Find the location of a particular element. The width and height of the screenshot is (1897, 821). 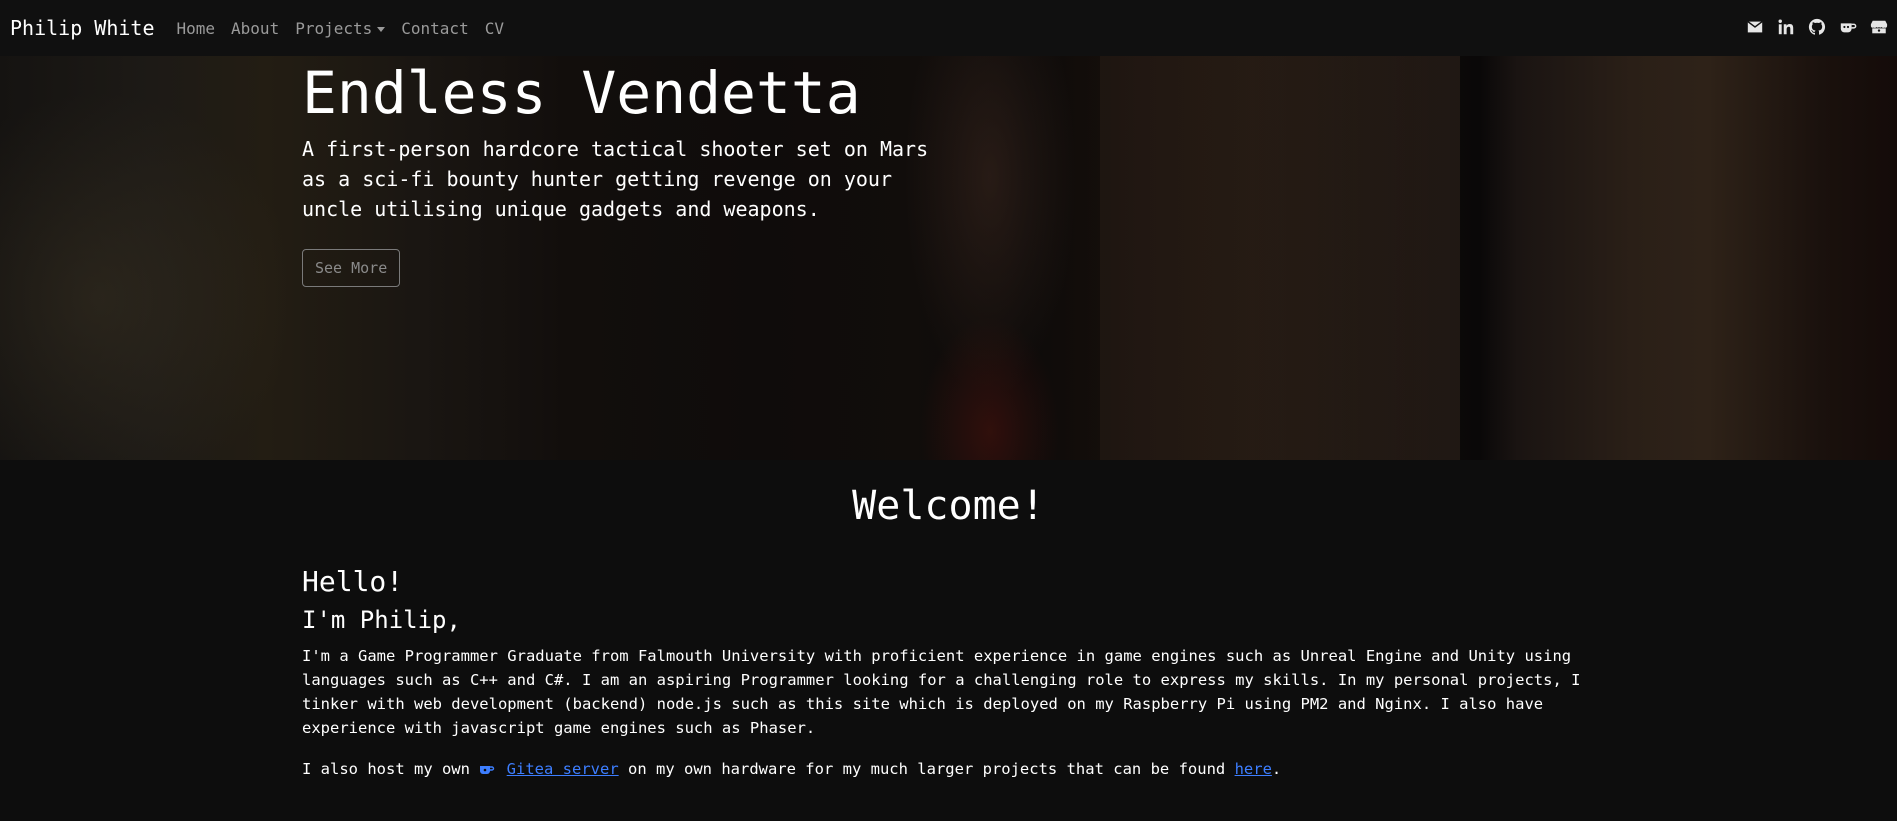

caret-down-icon is located at coordinates (381, 29).